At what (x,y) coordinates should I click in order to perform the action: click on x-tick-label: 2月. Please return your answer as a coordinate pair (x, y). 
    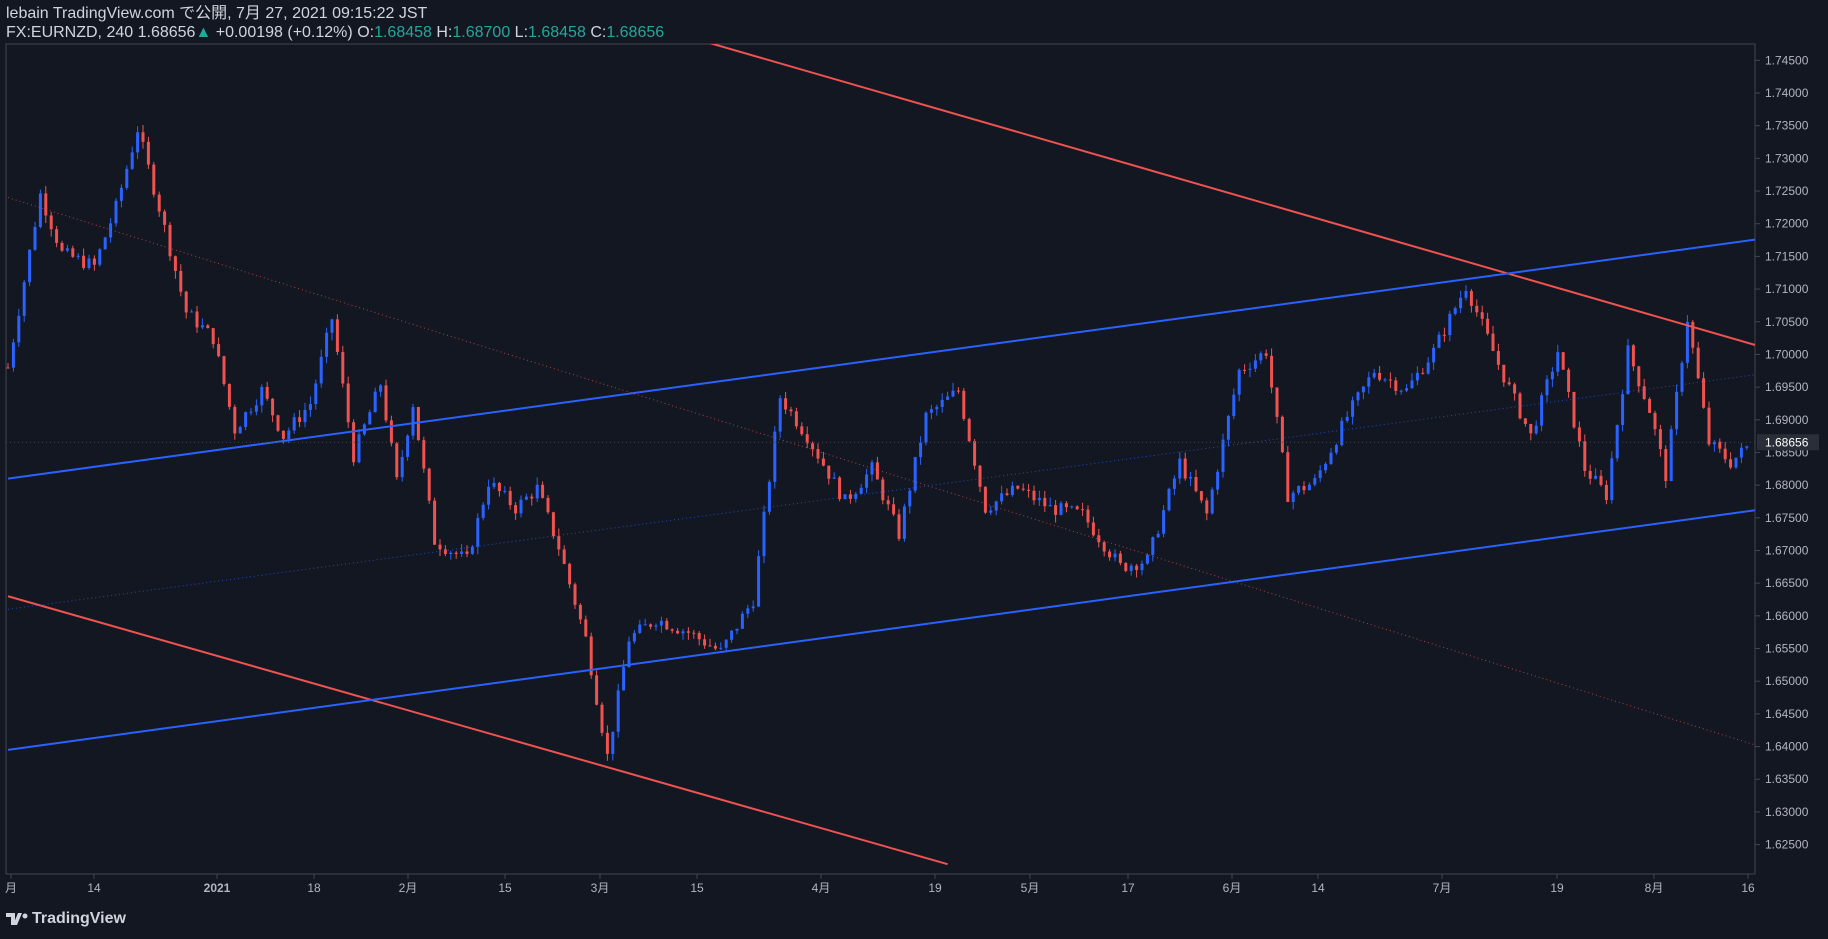
    Looking at the image, I should click on (408, 888).